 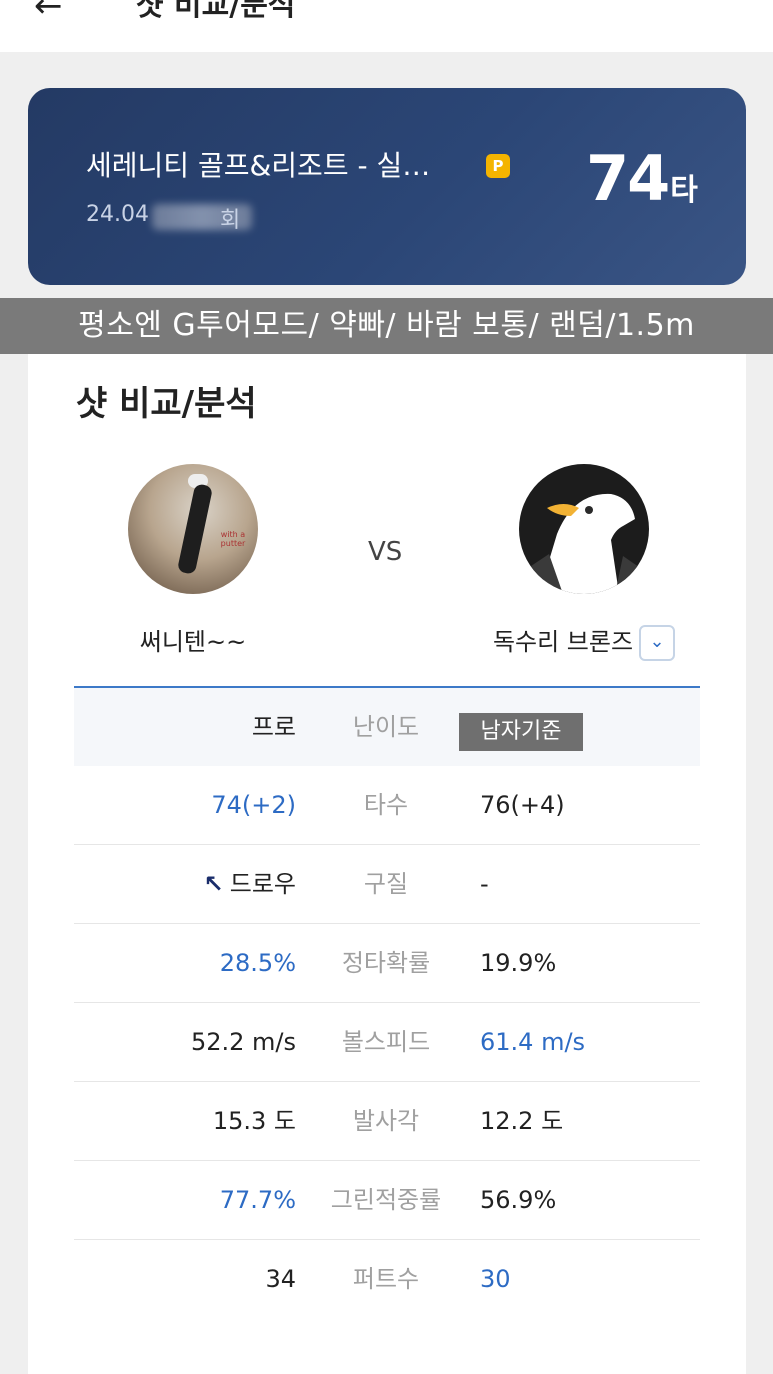 I want to click on opponent-nickname: 독수리 브론즈, so click(x=563, y=642).